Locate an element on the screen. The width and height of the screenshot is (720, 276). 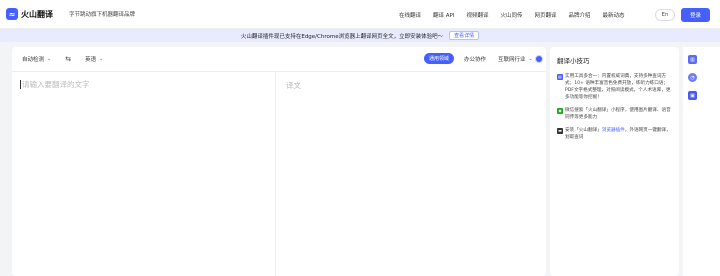
nav-simultaneous: 火山同传 is located at coordinates (511, 15).